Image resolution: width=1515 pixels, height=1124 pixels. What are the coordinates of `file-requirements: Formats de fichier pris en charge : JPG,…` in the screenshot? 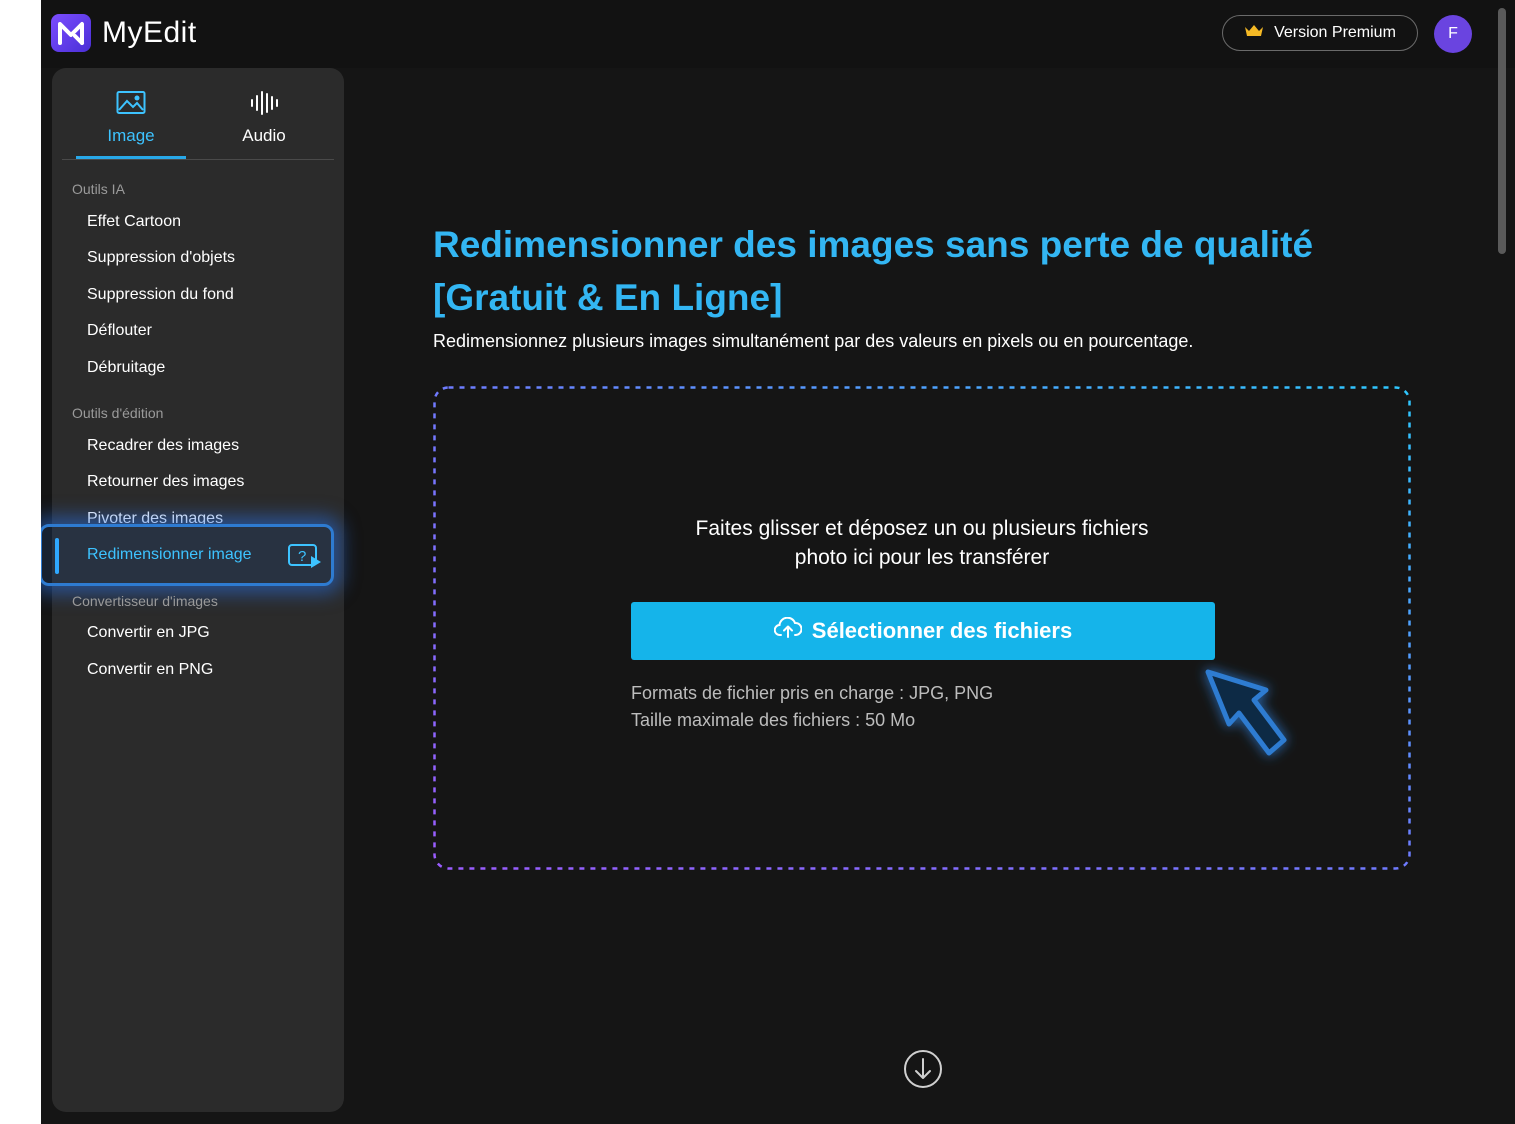 It's located at (812, 707).